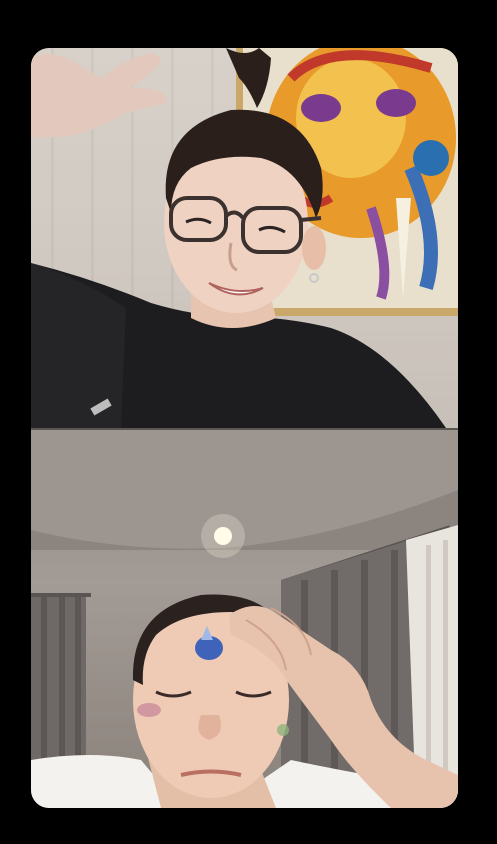 The width and height of the screenshot is (497, 844). Describe the element at coordinates (283, 730) in the screenshot. I see `cheek-sticker-right` at that location.